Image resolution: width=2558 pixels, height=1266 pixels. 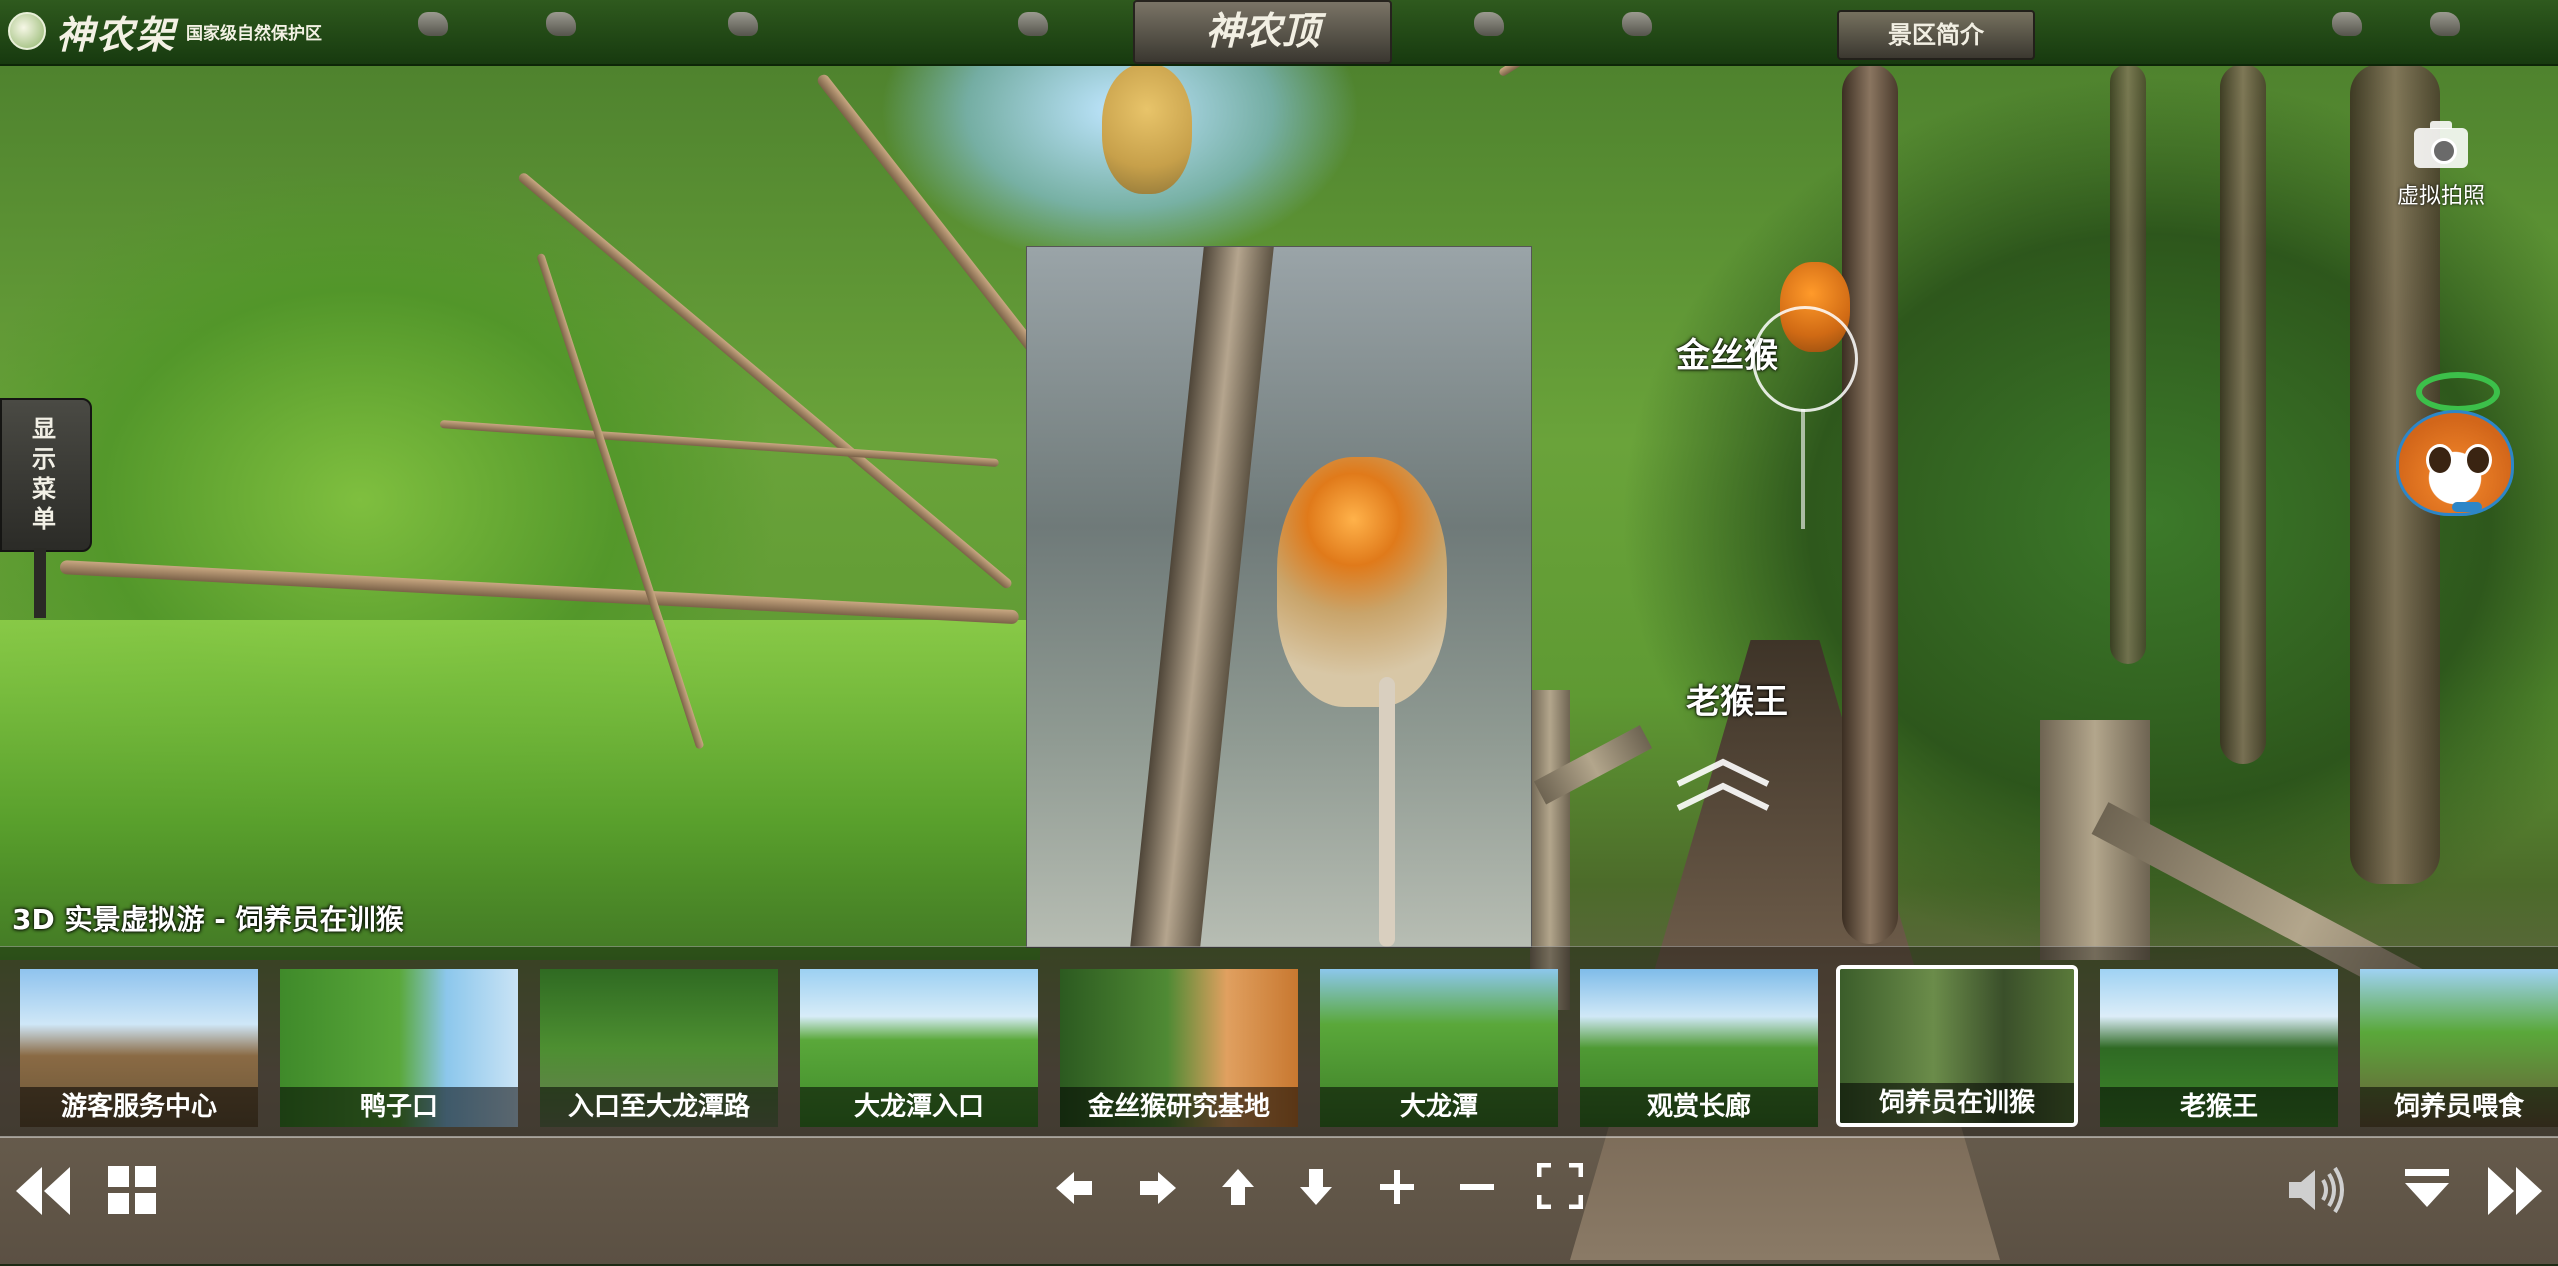 I want to click on menu-label-char: 显, so click(x=44, y=429).